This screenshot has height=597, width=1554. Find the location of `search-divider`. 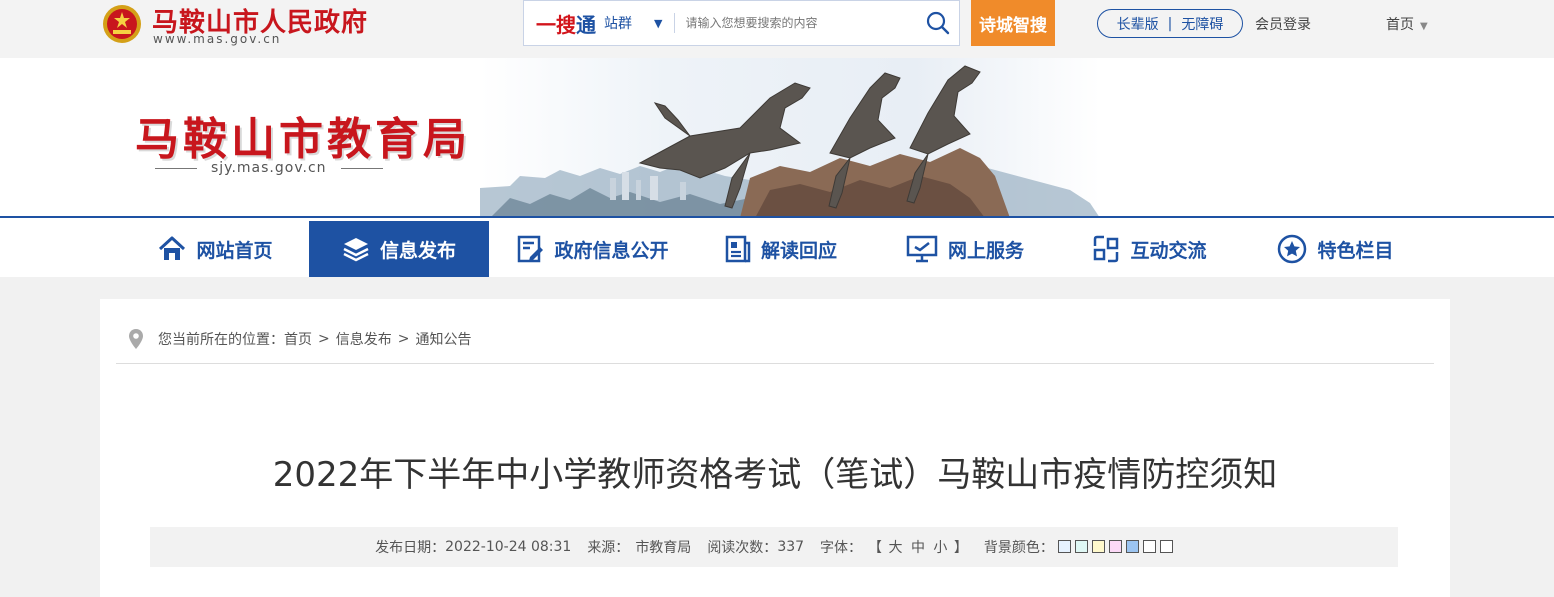

search-divider is located at coordinates (675, 23).